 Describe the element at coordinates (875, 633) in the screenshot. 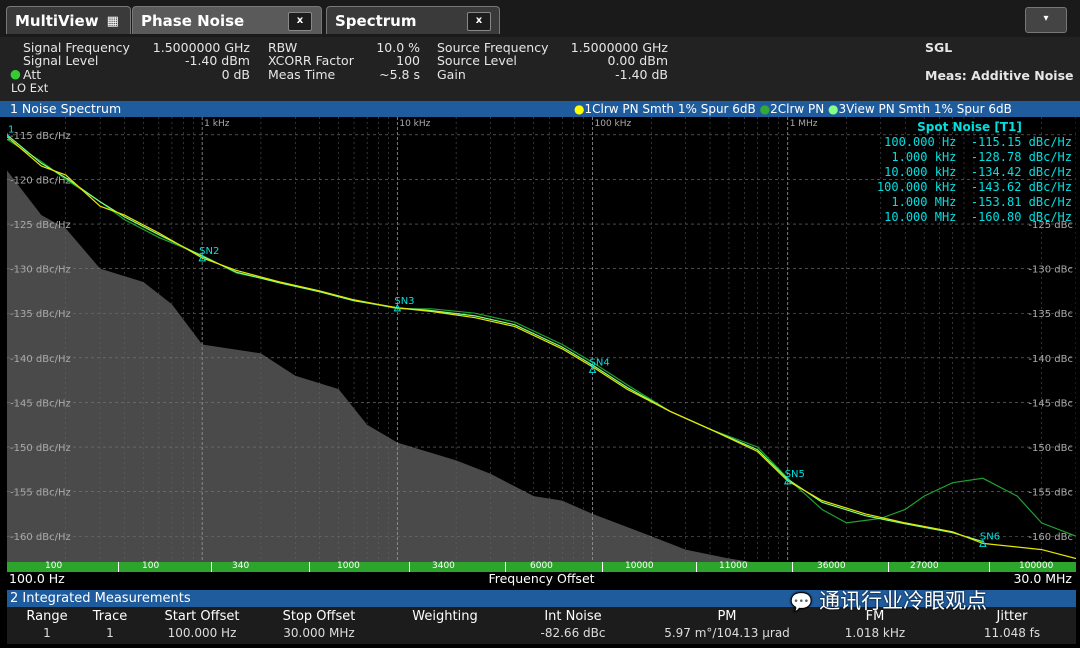

I see `measurement-value: 1.018 kHz` at that location.